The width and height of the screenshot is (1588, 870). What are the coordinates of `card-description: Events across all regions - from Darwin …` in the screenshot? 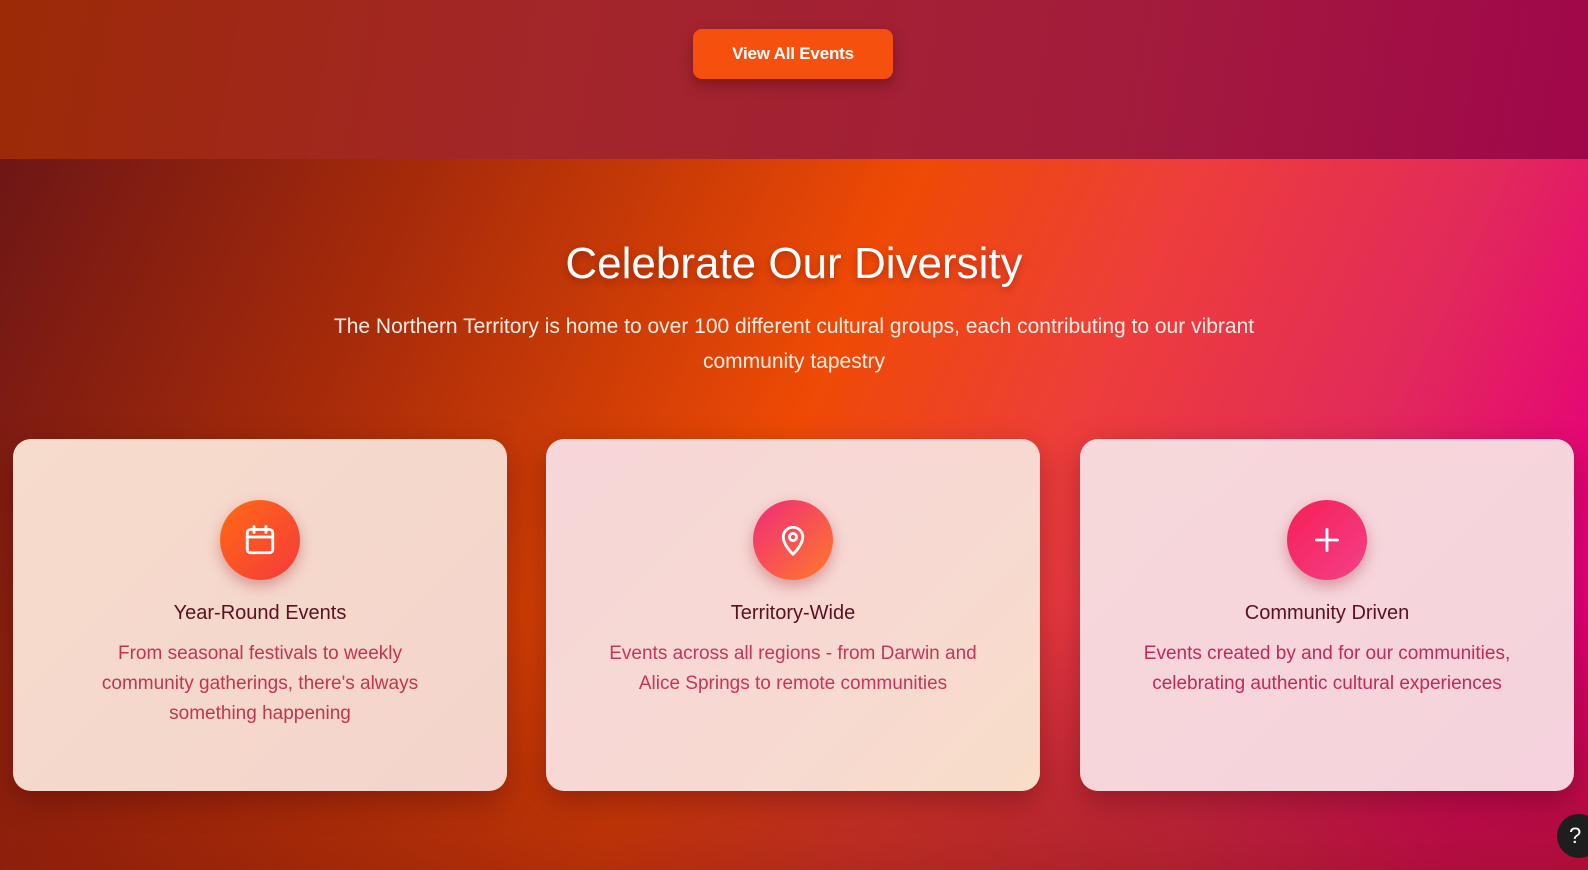 It's located at (793, 668).